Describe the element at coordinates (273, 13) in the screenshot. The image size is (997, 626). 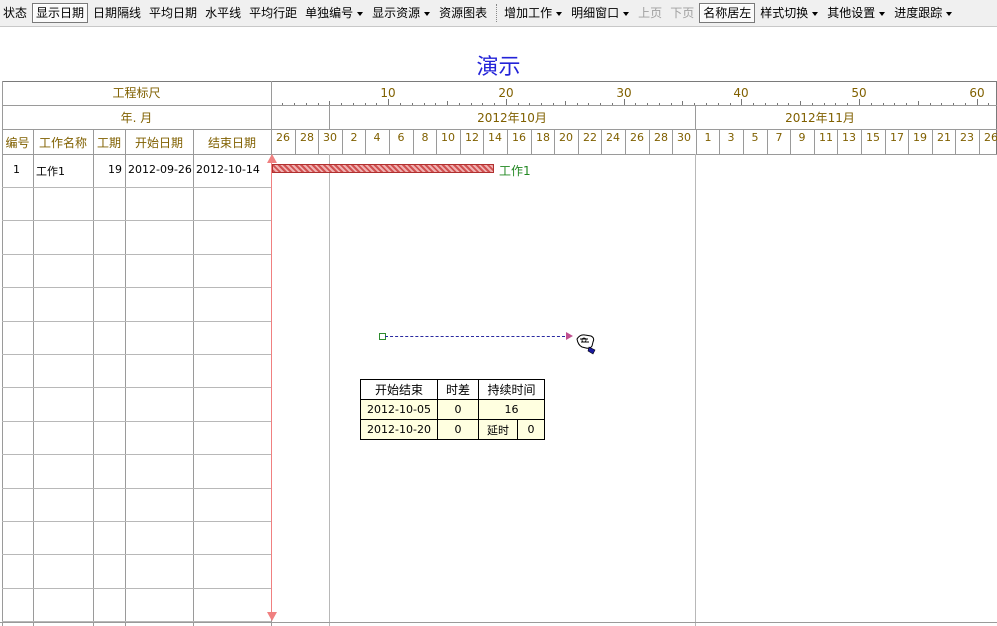
I see `toolbar-button-5: 平均行距` at that location.